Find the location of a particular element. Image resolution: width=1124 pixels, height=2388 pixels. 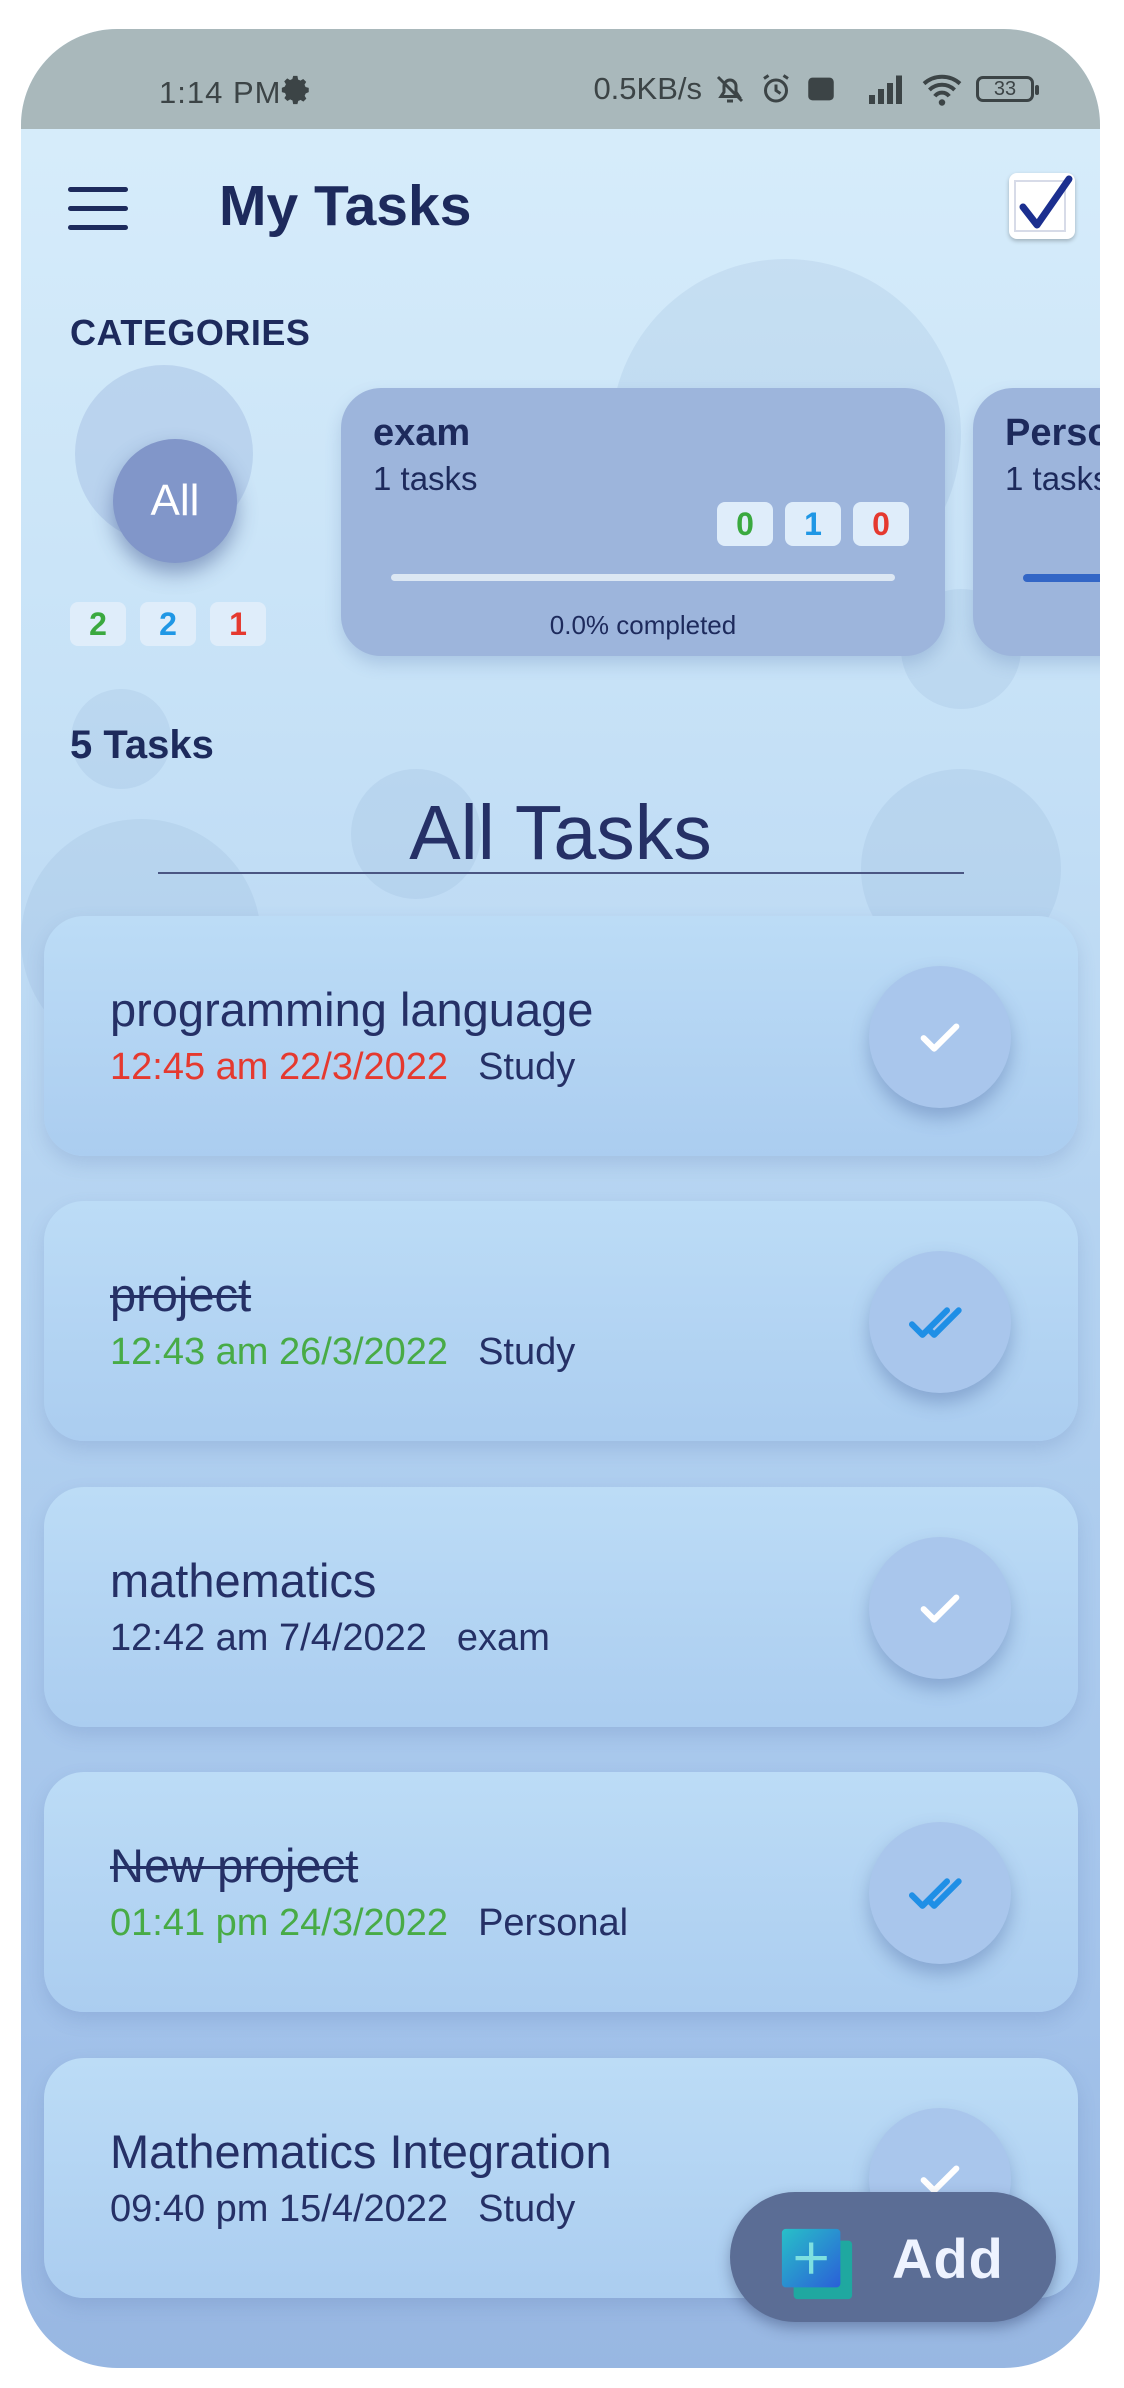

alarm-icon is located at coordinates (776, 88).